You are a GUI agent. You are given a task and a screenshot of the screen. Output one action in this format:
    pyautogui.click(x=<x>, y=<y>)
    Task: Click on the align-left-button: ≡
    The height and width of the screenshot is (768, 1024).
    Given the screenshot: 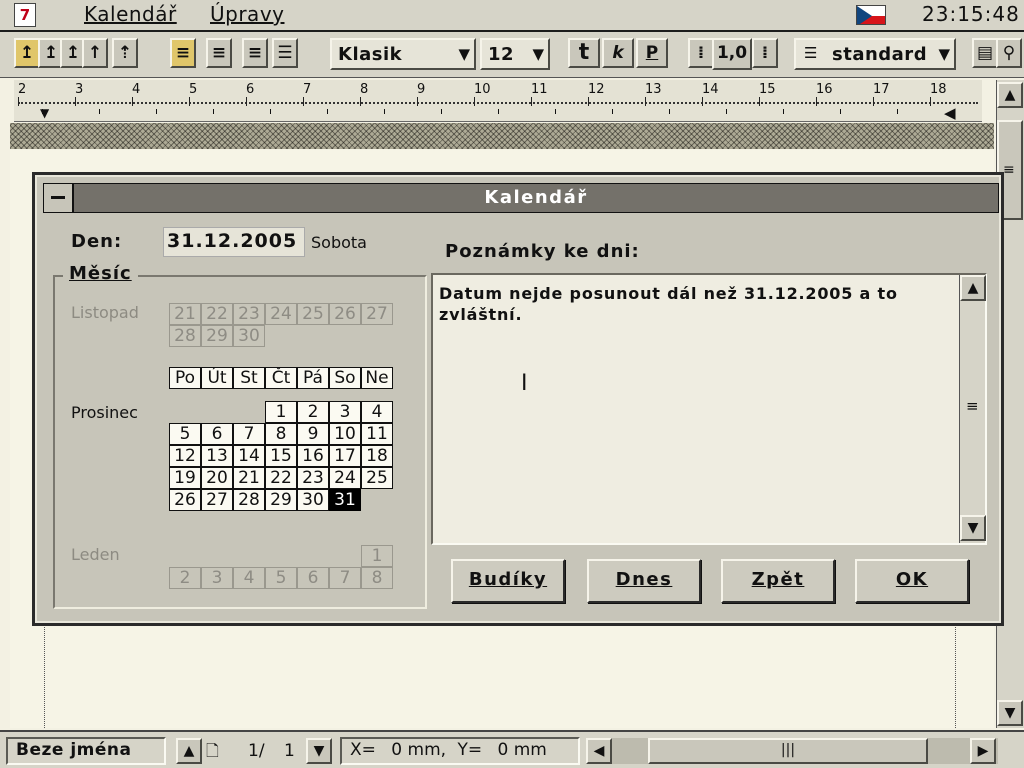 What is the action you would take?
    pyautogui.click(x=183, y=53)
    